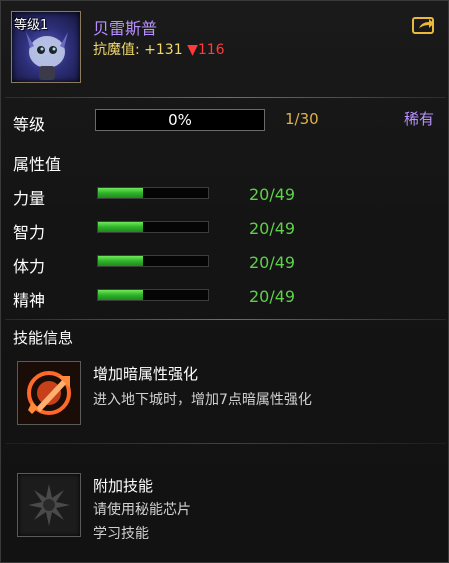  Describe the element at coordinates (272, 194) in the screenshot. I see `stat-value-strength: 20/49` at that location.